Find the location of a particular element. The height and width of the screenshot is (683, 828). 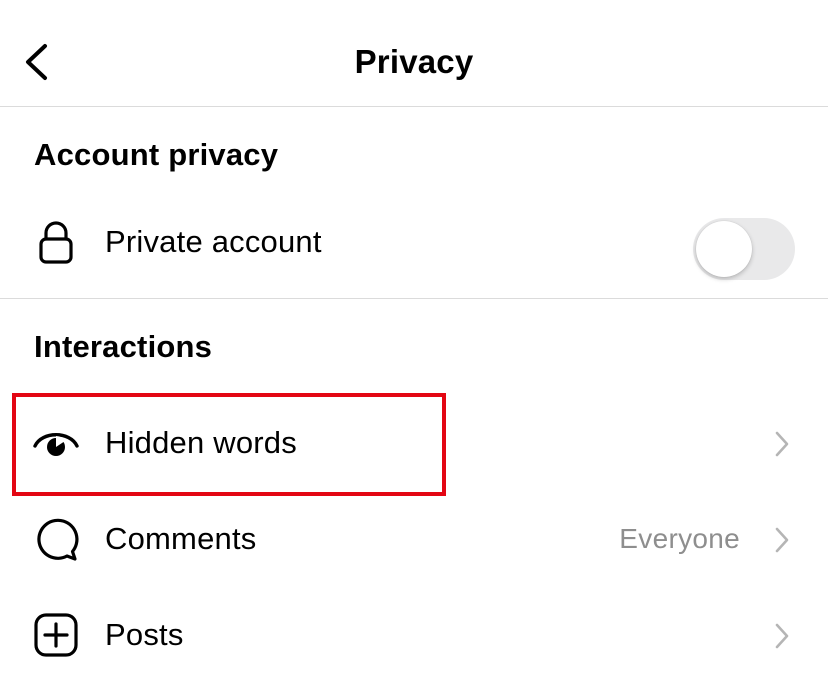

section-divider is located at coordinates (414, 298).